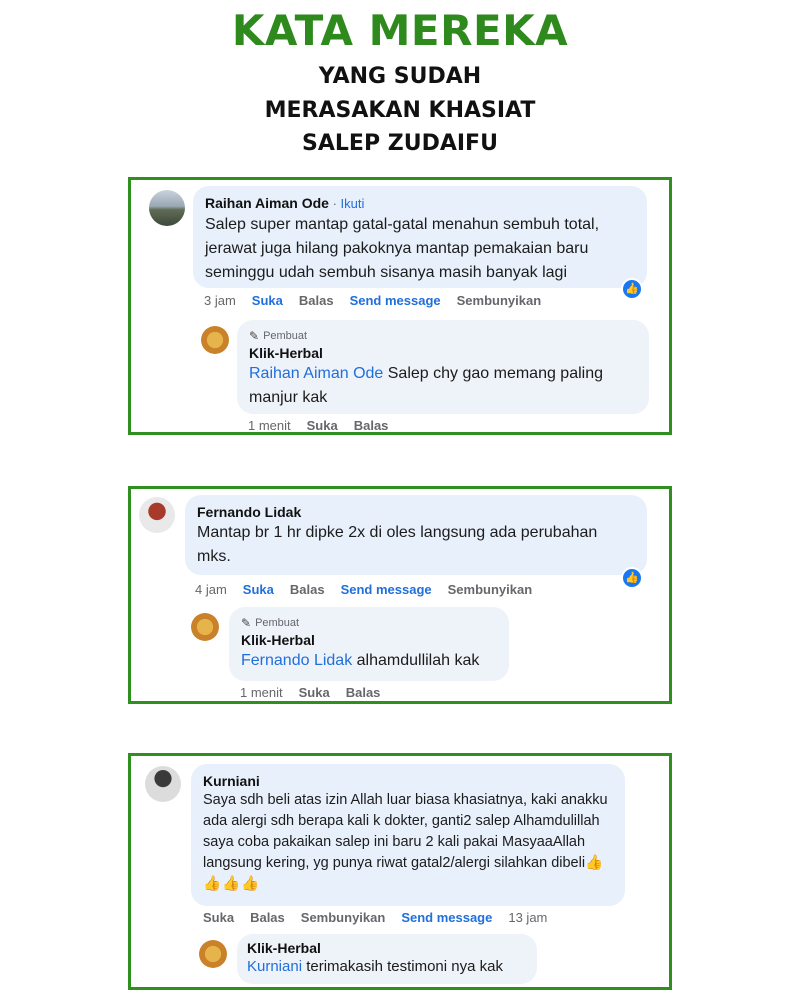 The width and height of the screenshot is (800, 1000). What do you see at coordinates (400, 143) in the screenshot?
I see `headline-line-3: SALEP ZUDAIFU` at bounding box center [400, 143].